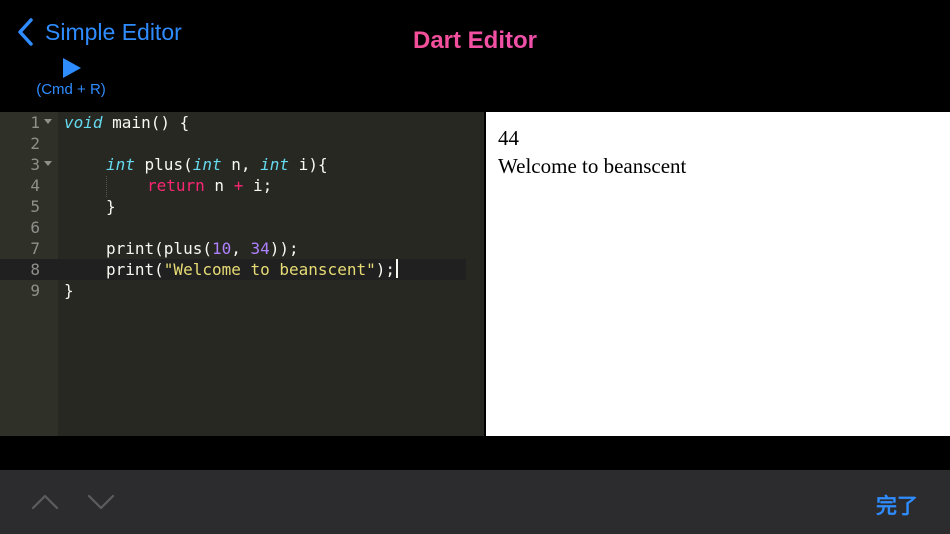 The width and height of the screenshot is (950, 534). I want to click on output-line: Welcome to beanscent, so click(592, 166).